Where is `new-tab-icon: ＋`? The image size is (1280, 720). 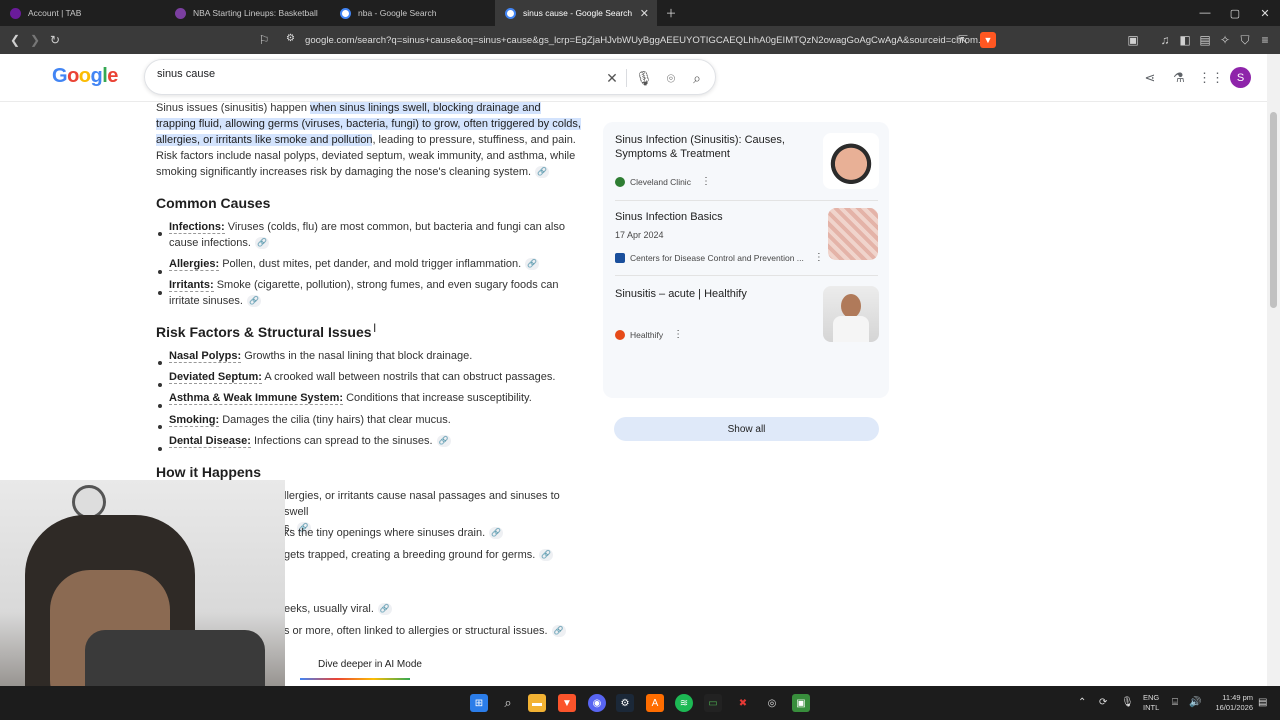 new-tab-icon: ＋ is located at coordinates (671, 13).